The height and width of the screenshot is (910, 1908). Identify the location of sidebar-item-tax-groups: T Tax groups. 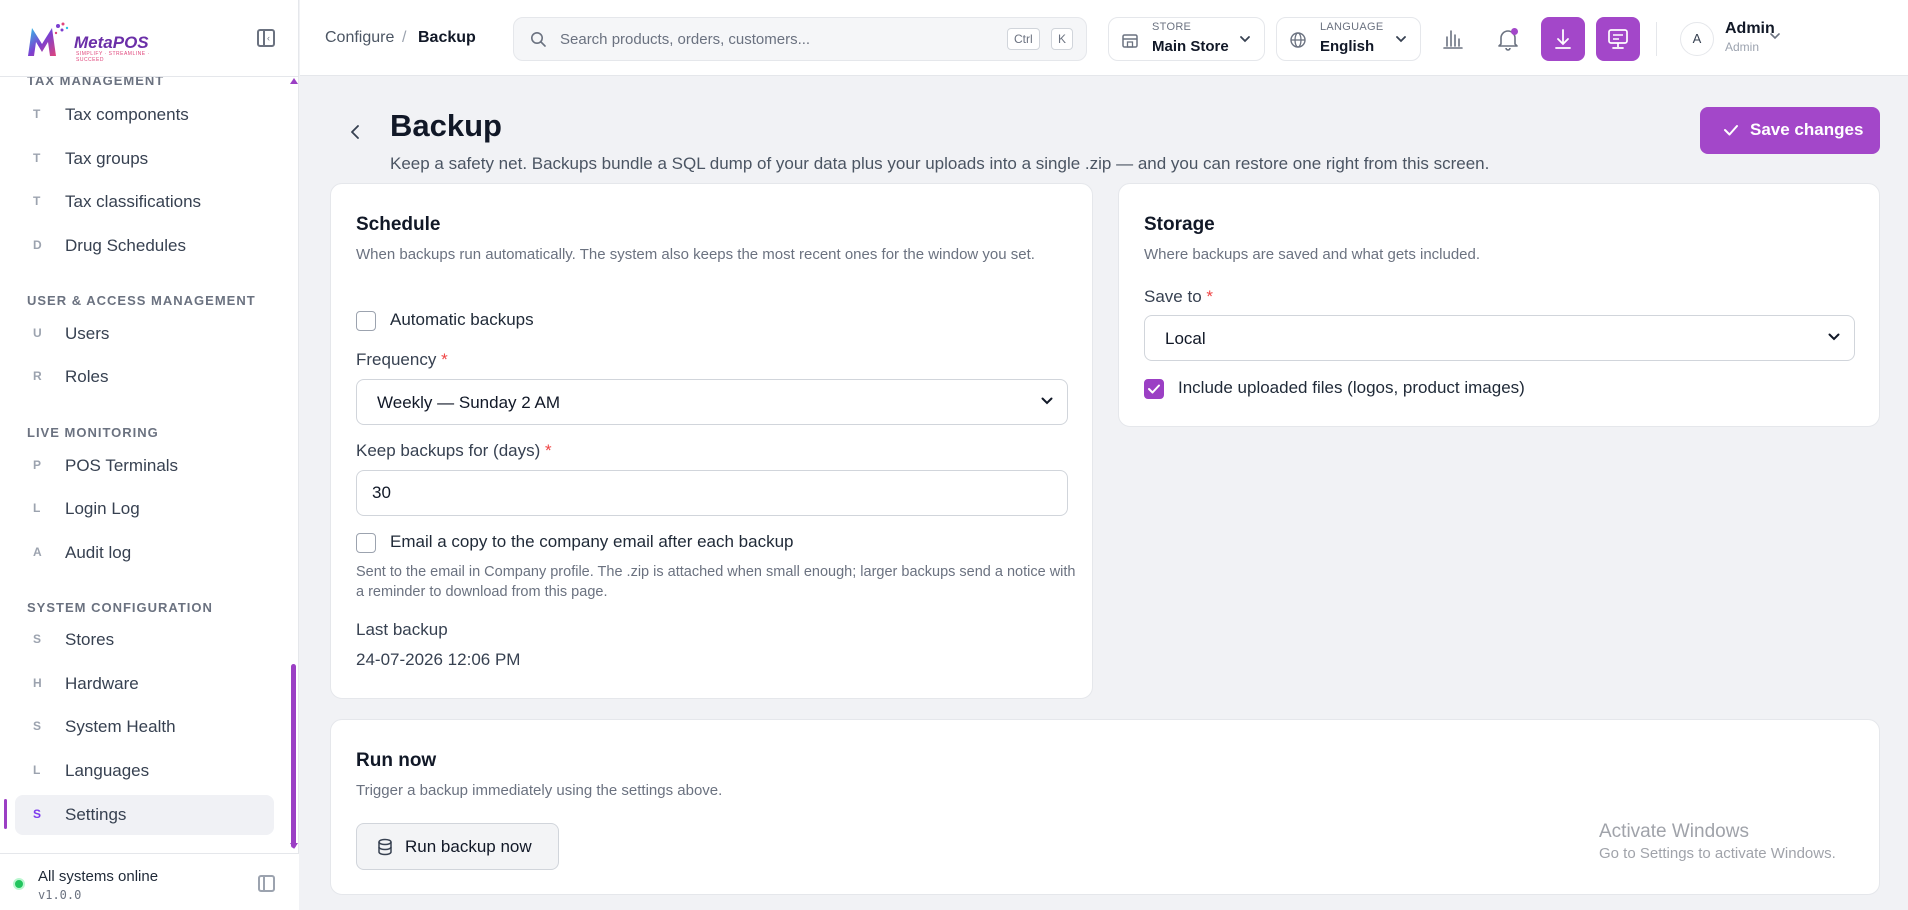
(144, 159).